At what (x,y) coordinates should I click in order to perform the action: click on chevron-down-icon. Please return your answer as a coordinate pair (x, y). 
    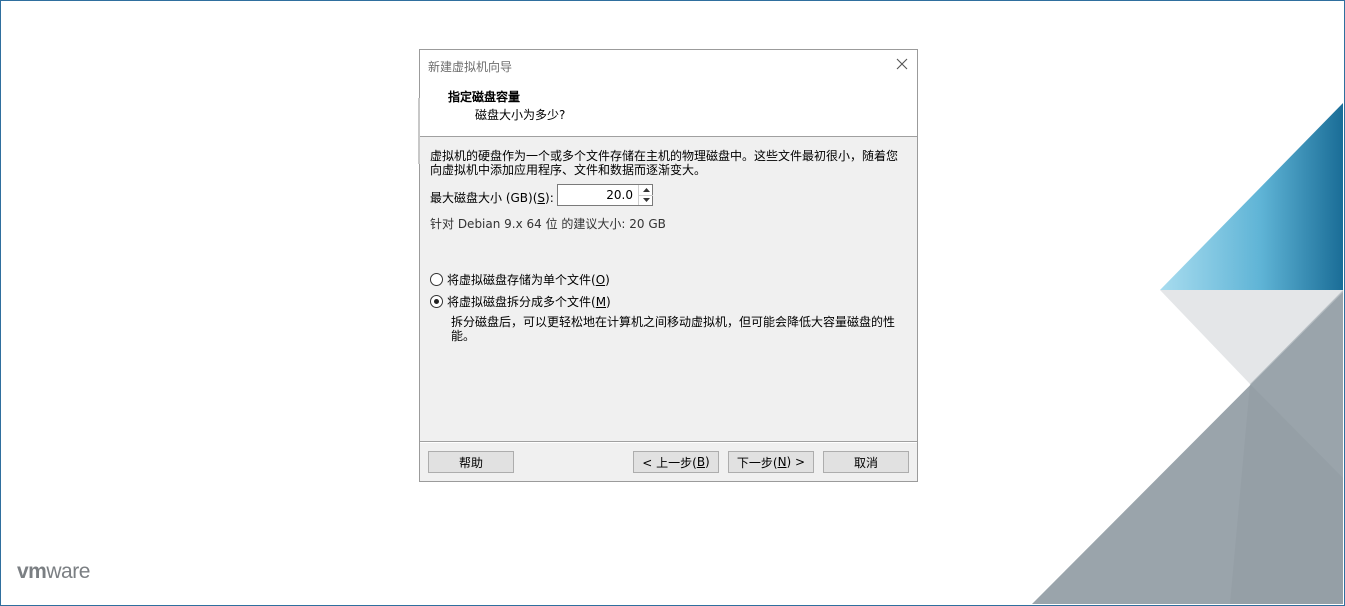
    Looking at the image, I should click on (646, 200).